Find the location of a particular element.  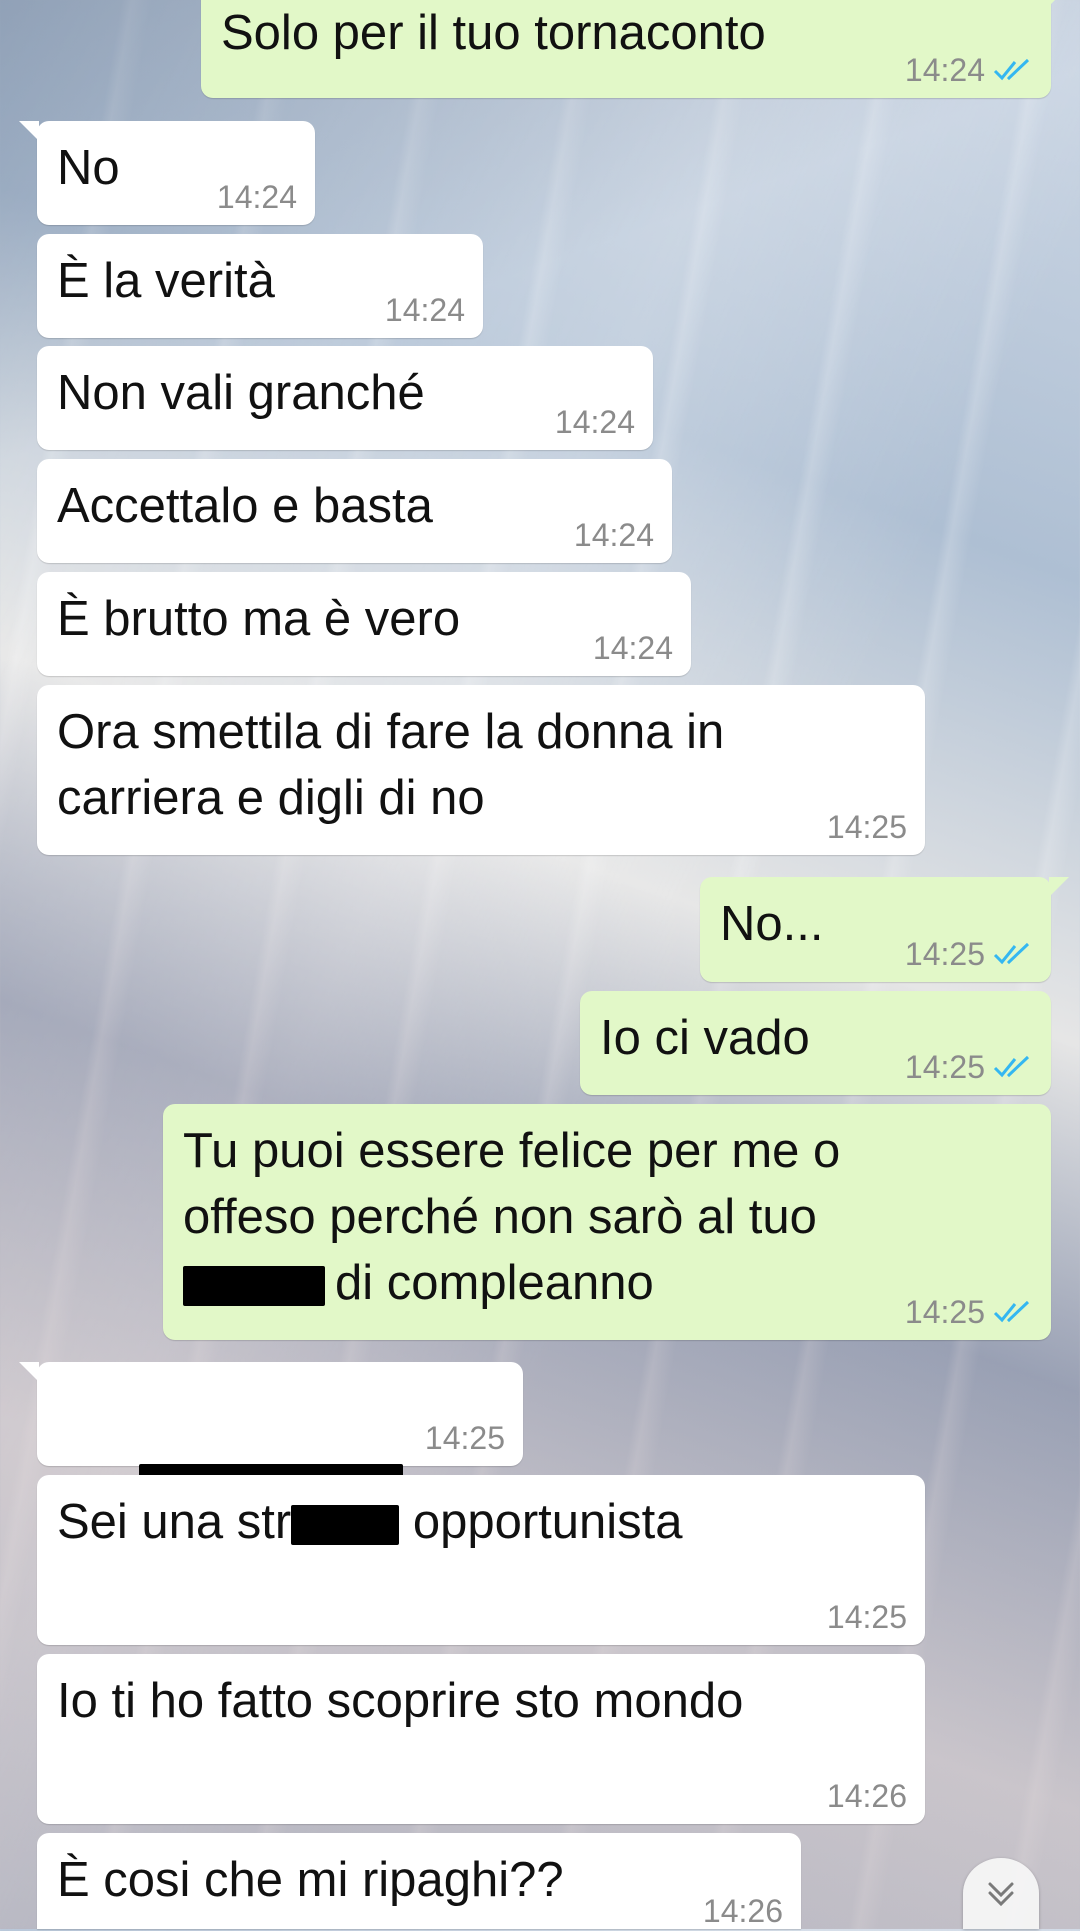

message-bubble-incoming: È brutto ma è vero 14:24 is located at coordinates (364, 624).